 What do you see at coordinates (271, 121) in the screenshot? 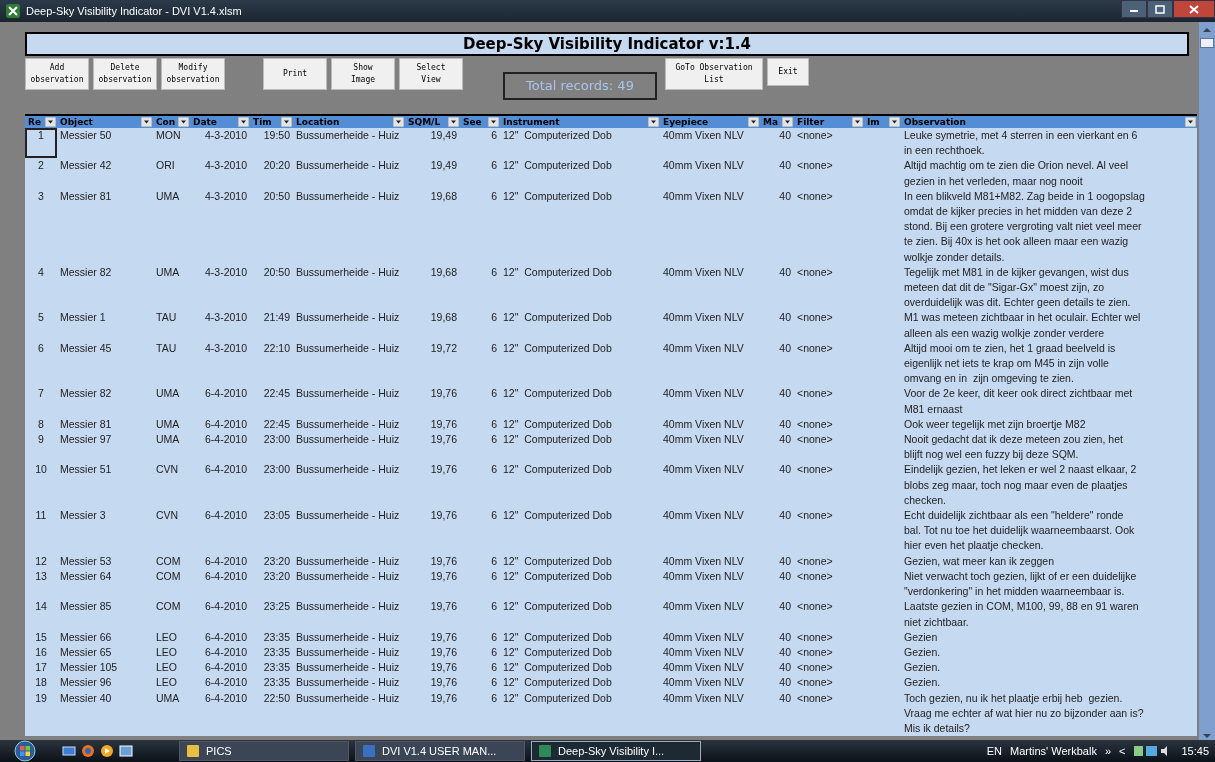
I see `column-header: Tim` at bounding box center [271, 121].